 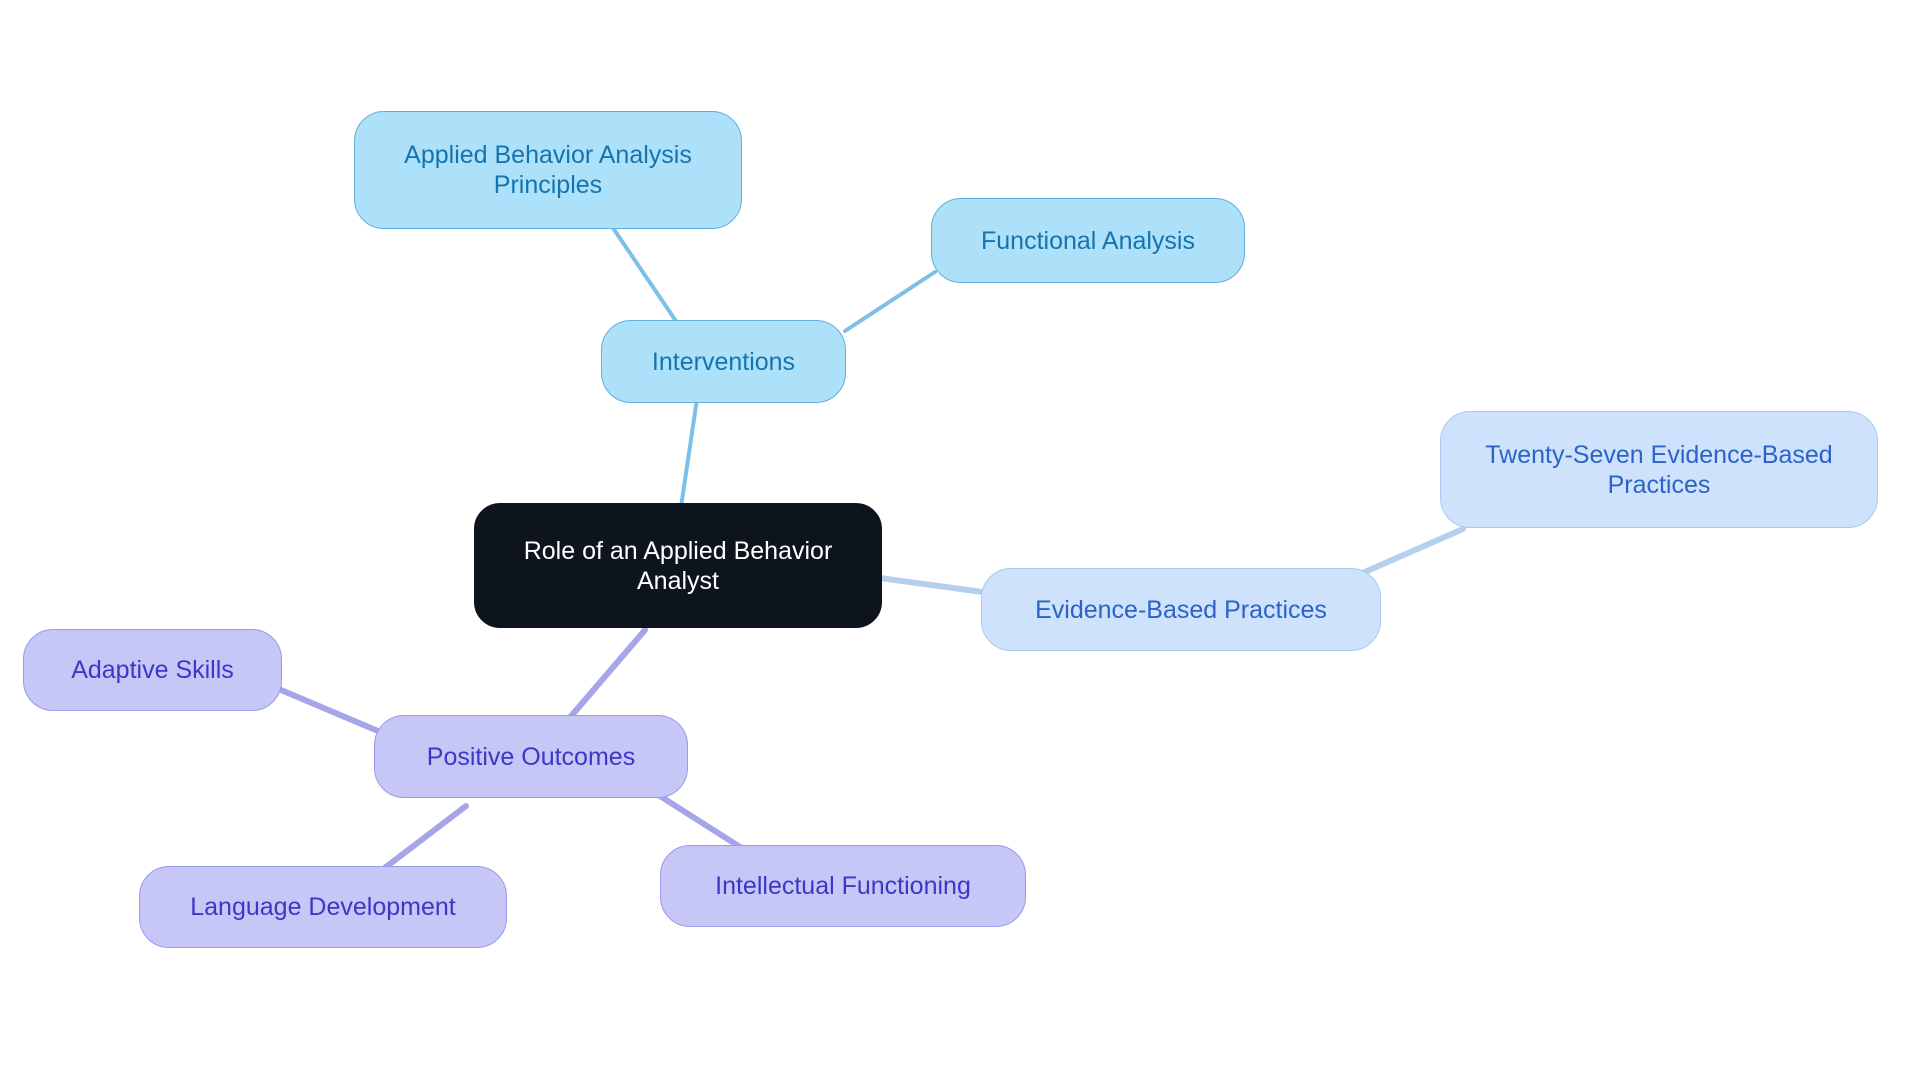 I want to click on edge-root-evidence-based-practices, so click(x=935, y=585).